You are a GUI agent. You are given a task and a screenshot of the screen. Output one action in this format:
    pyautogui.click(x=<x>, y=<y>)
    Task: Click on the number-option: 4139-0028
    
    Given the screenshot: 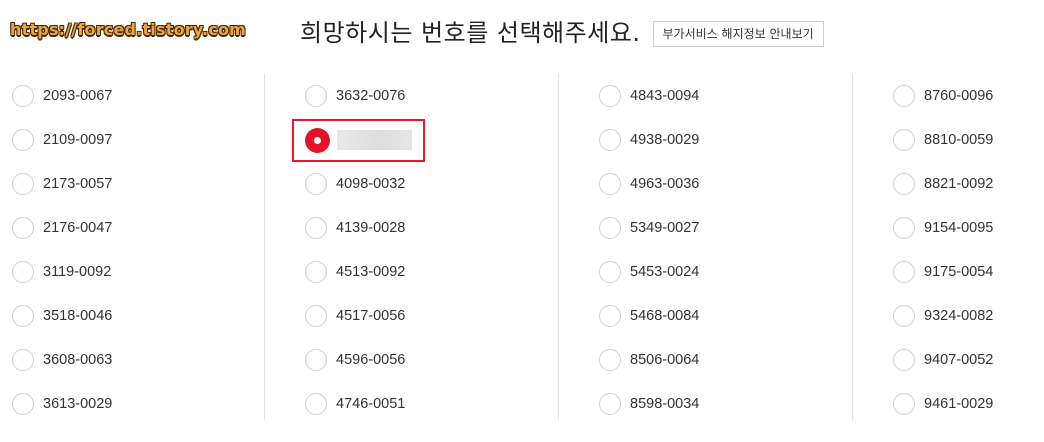 What is the action you would take?
    pyautogui.click(x=431, y=228)
    